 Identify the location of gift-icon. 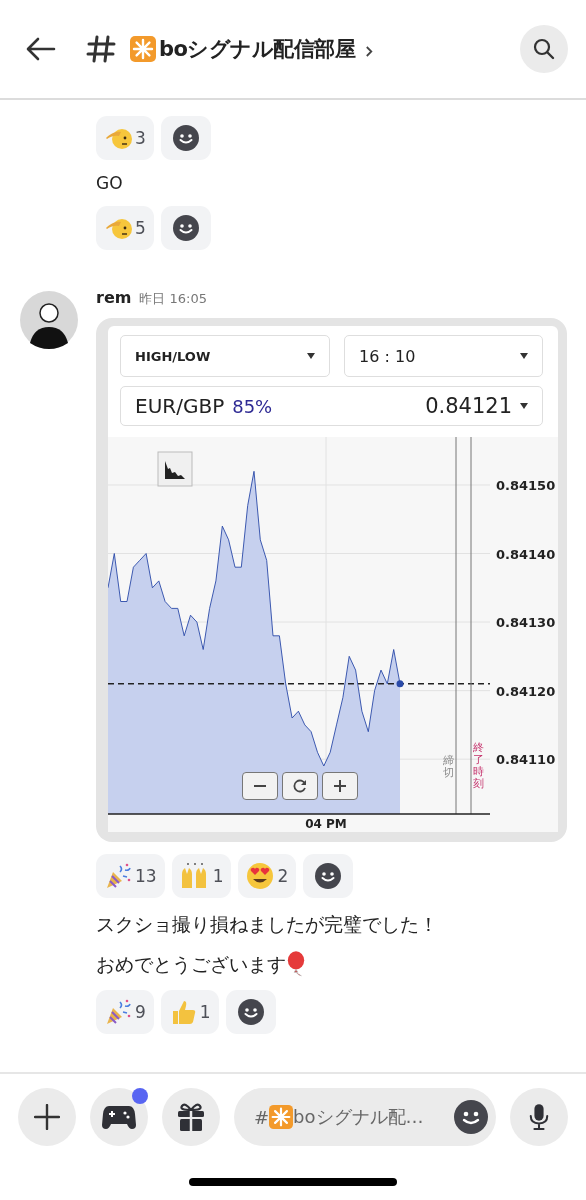
(191, 1117).